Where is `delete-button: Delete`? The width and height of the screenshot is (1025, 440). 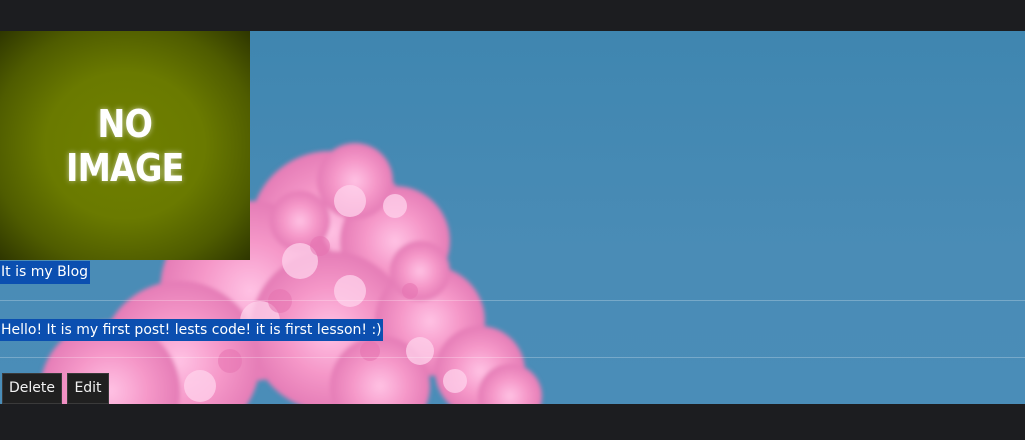 delete-button: Delete is located at coordinates (32, 388).